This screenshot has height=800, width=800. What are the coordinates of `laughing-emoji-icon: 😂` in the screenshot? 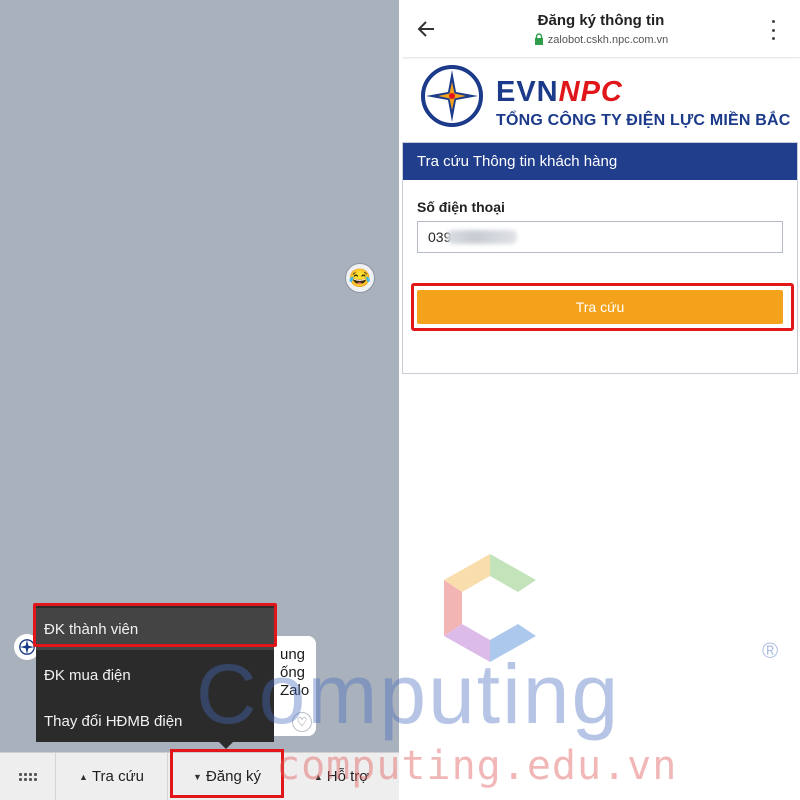 It's located at (360, 278).